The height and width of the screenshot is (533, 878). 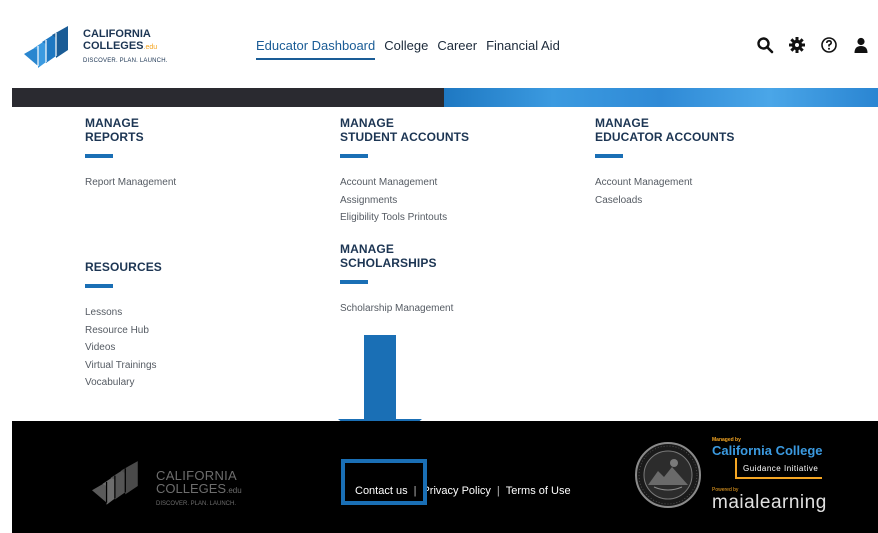 What do you see at coordinates (457, 49) in the screenshot?
I see `nav-career: Career` at bounding box center [457, 49].